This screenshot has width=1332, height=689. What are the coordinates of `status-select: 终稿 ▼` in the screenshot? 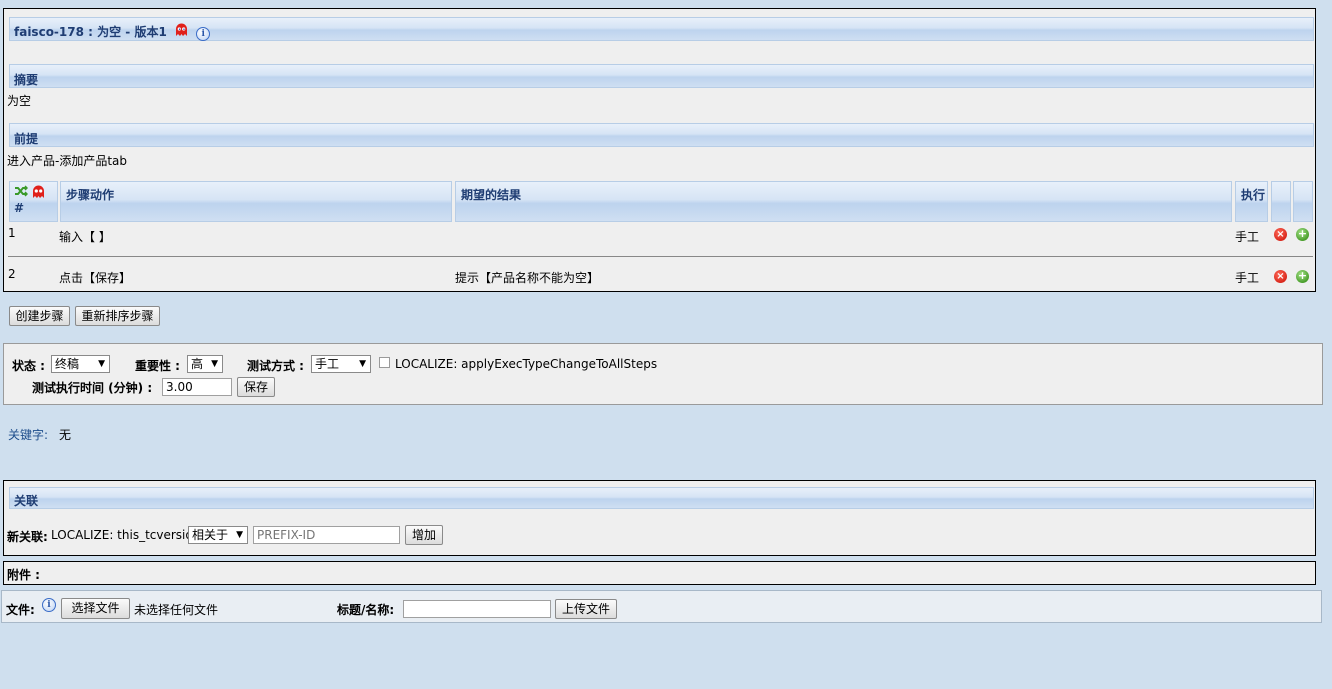 It's located at (80, 364).